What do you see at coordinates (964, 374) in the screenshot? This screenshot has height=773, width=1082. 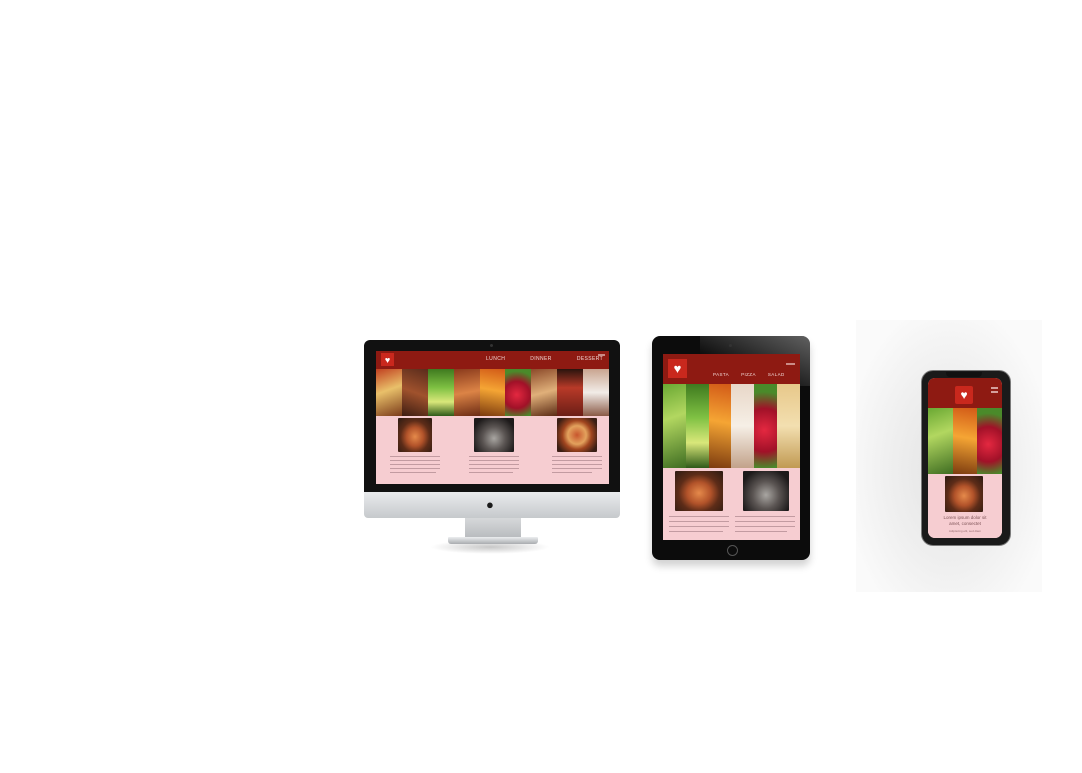 I see `phone-notch` at bounding box center [964, 374].